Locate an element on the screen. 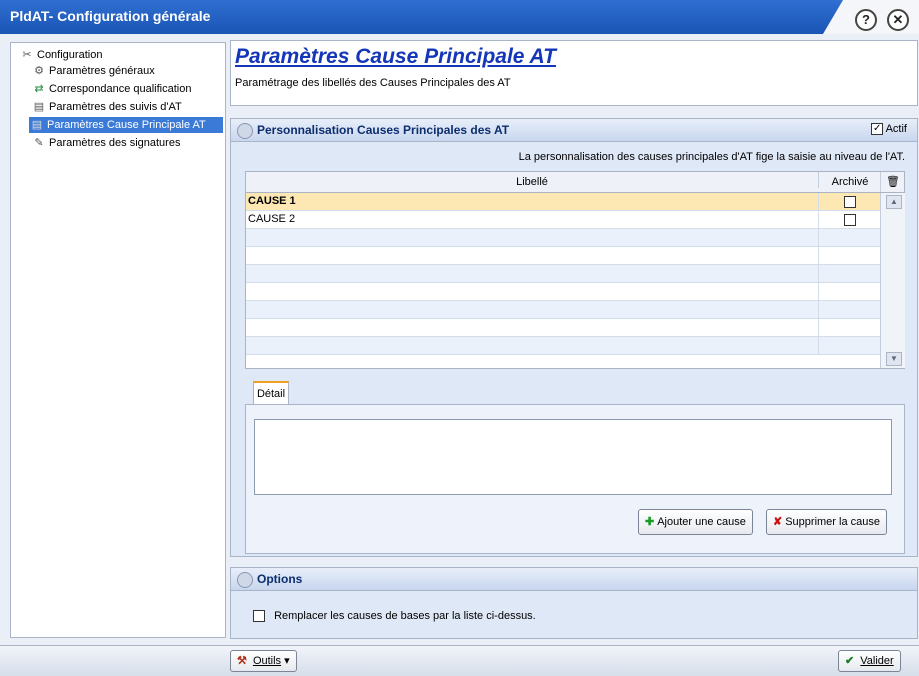 This screenshot has width=919, height=676. pen-icon: ✎ is located at coordinates (39, 143).